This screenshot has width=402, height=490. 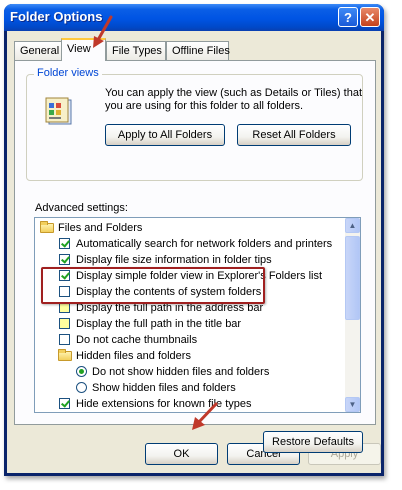 What do you see at coordinates (198, 50) in the screenshot?
I see `tab-offline-files: Offline Files` at bounding box center [198, 50].